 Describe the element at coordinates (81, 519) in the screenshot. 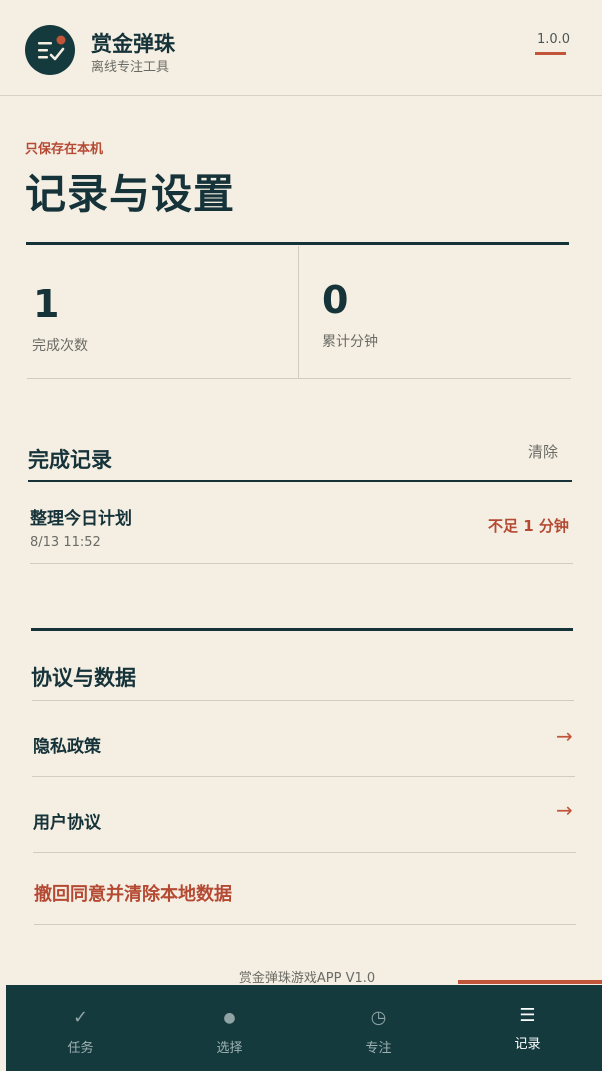

I see `record-title: 整理今日计划` at that location.